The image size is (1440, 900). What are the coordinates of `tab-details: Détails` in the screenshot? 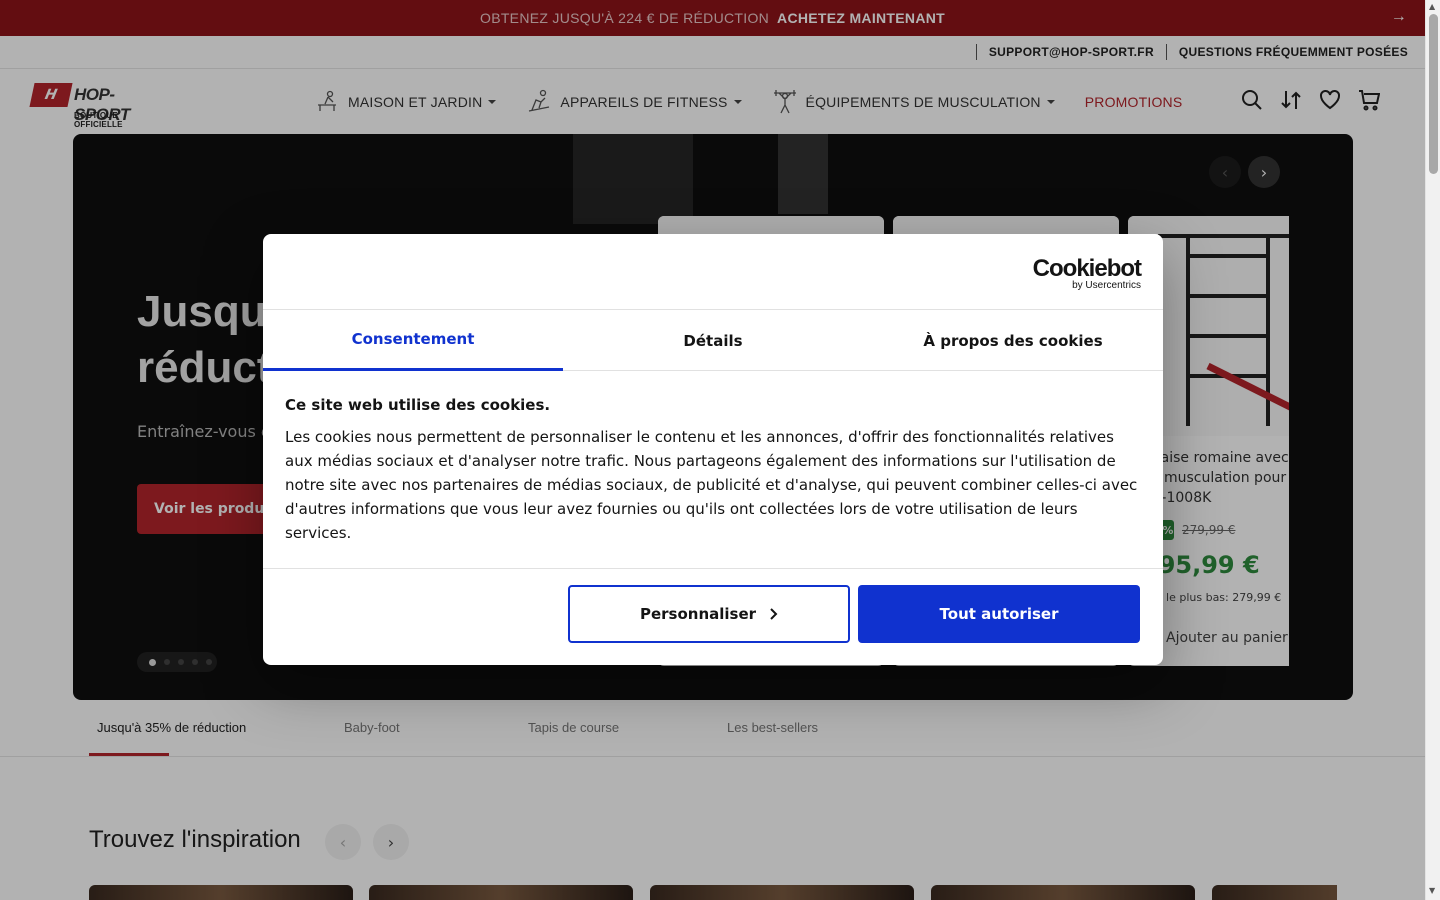 It's located at (713, 340).